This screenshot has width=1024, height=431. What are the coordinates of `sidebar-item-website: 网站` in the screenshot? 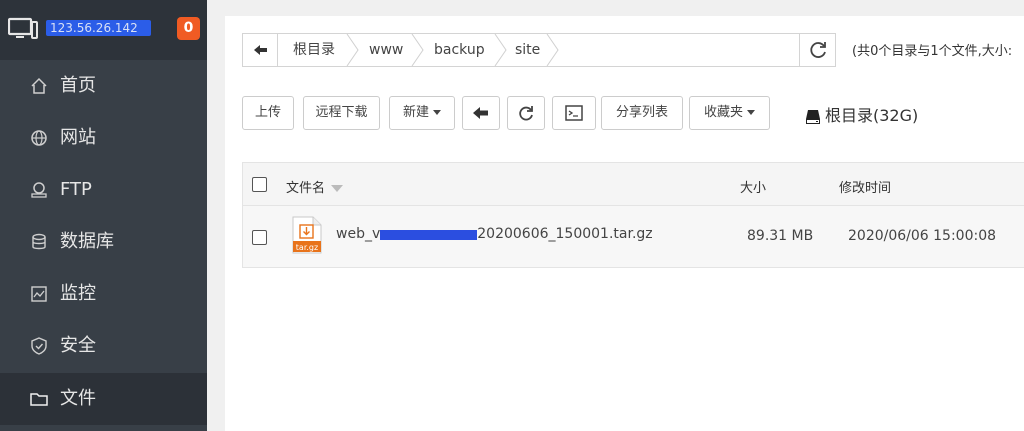 It's located at (103, 138).